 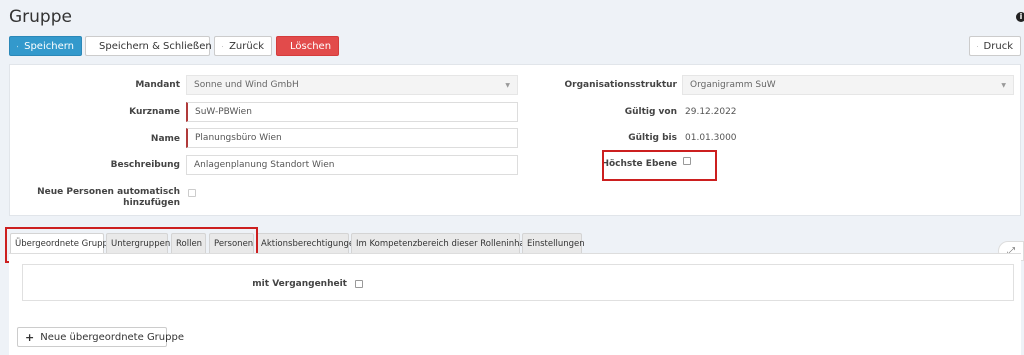 I want to click on back-button: Zurück, so click(x=243, y=46).